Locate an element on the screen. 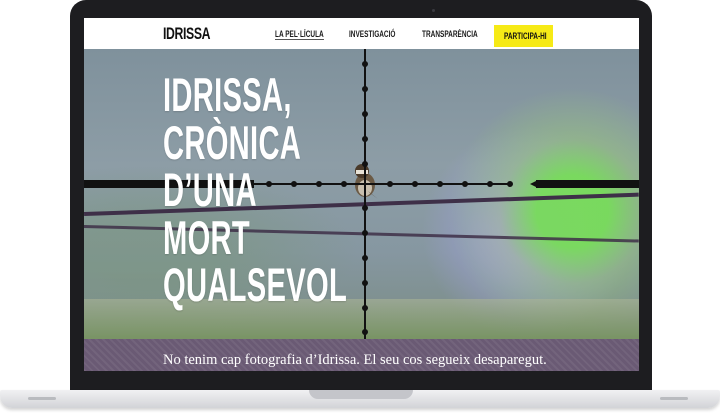  nav-link-la-pellicula: LA PEL·LÍCULA is located at coordinates (299, 34).